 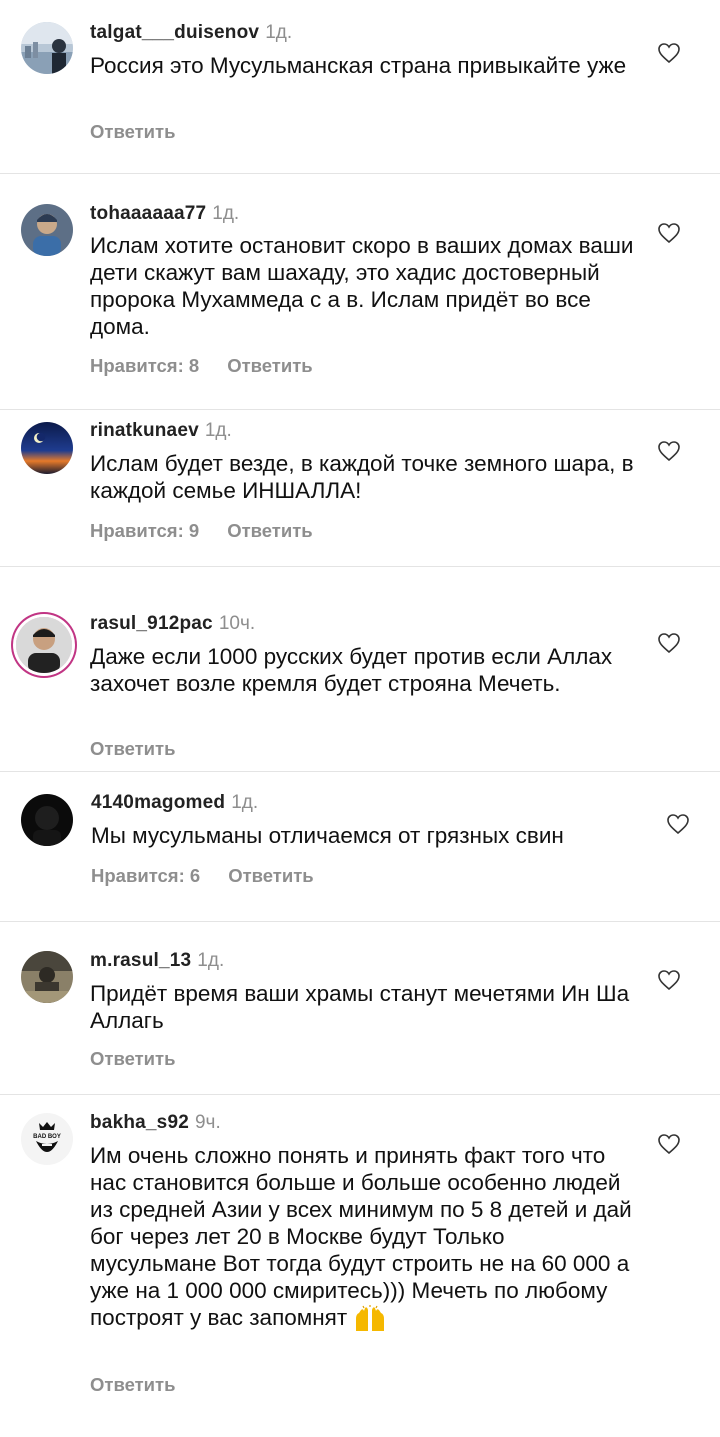 What do you see at coordinates (145, 875) in the screenshot?
I see `like-count: Нравится: 6` at bounding box center [145, 875].